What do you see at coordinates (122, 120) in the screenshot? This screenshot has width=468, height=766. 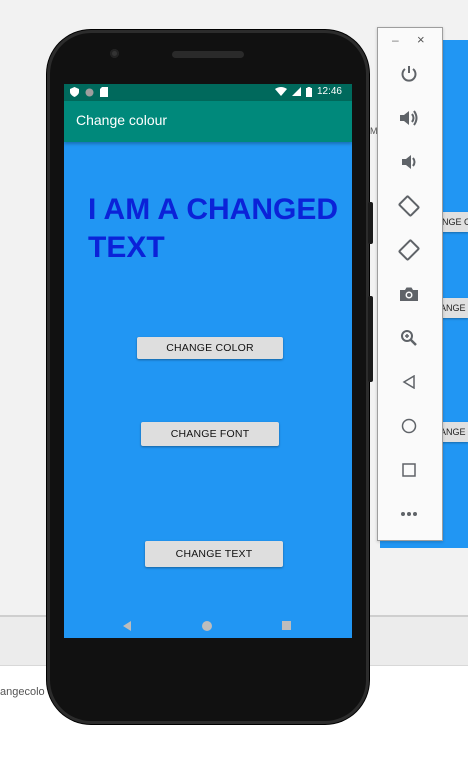 I see `app-title: Change colour` at bounding box center [122, 120].